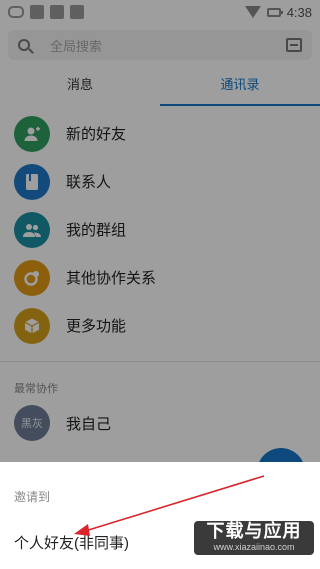 The width and height of the screenshot is (320, 569). What do you see at coordinates (254, 547) in the screenshot?
I see `watermark-url: www.xiazaiinao.com` at bounding box center [254, 547].